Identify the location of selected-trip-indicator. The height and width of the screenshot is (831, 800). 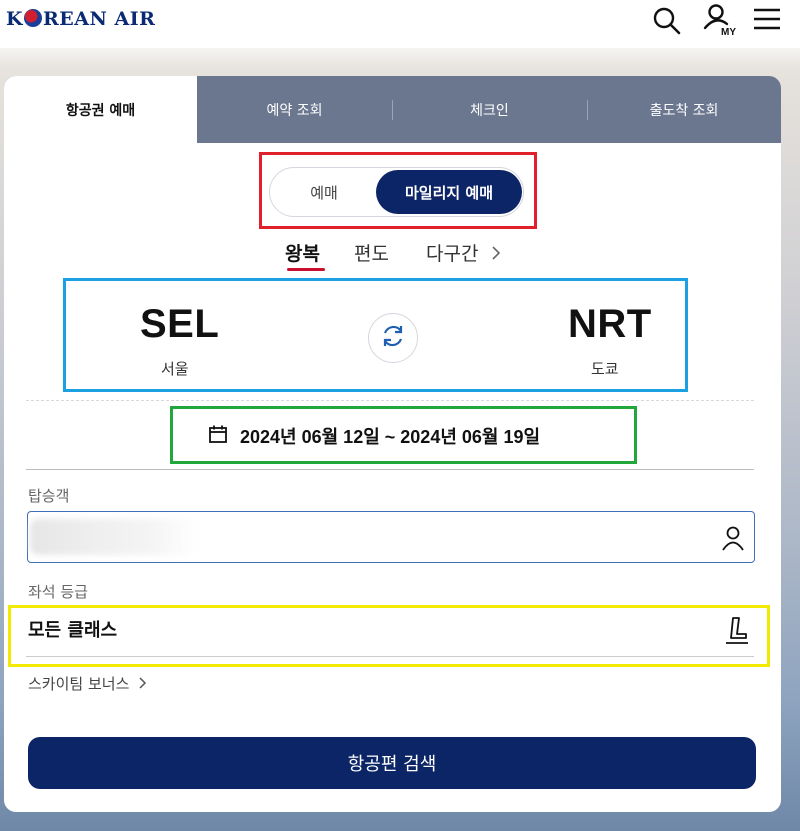
(306, 269).